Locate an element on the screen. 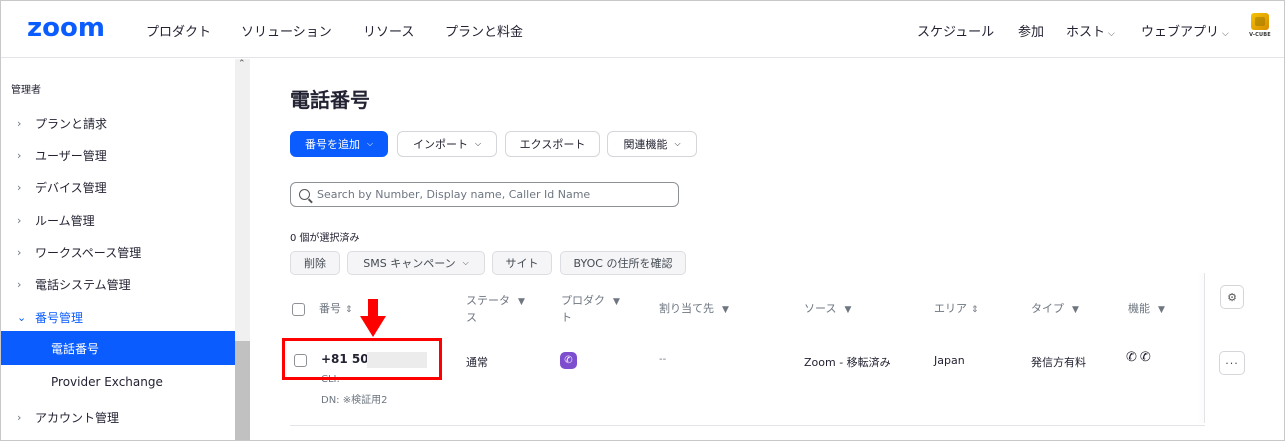 The height and width of the screenshot is (441, 1285). sidebar-subitem-phone-numbers: 電話番号 is located at coordinates (118, 348).